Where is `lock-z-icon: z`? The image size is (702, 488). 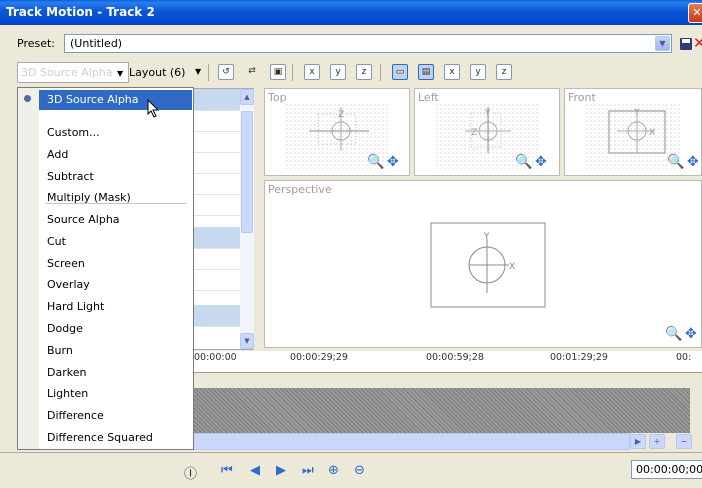 lock-z-icon: z is located at coordinates (504, 72).